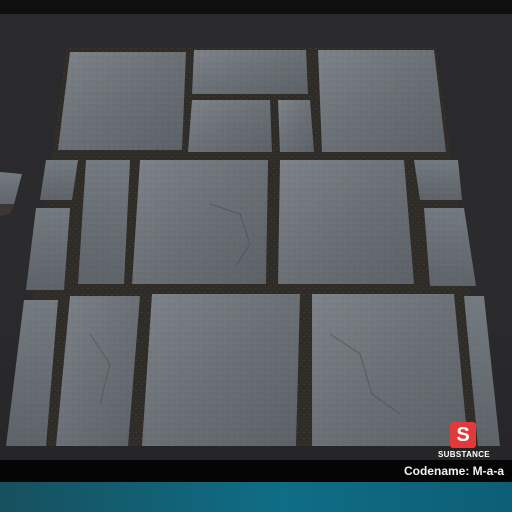 This screenshot has width=512, height=512. What do you see at coordinates (256, 497) in the screenshot?
I see `bottom-accent-strip` at bounding box center [256, 497].